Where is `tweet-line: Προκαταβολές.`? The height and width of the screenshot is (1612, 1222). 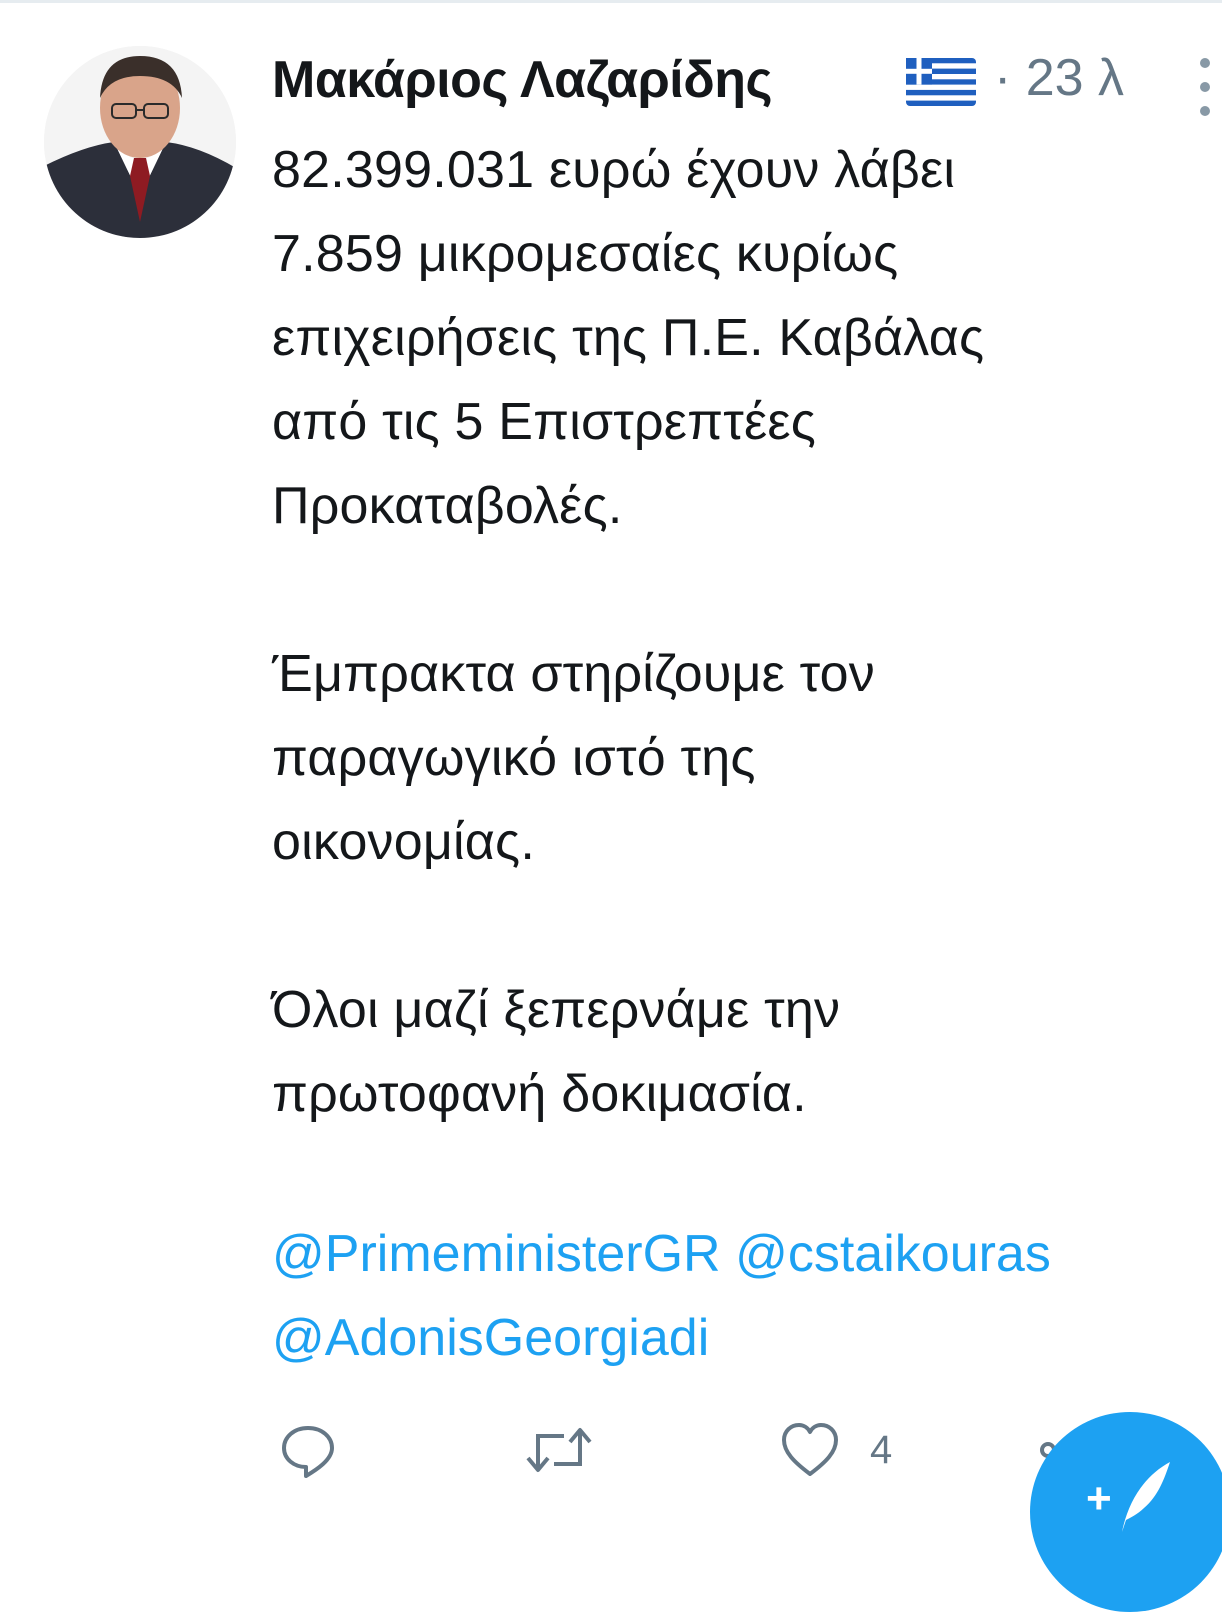
tweet-line: Προκαταβολές. is located at coordinates (447, 506).